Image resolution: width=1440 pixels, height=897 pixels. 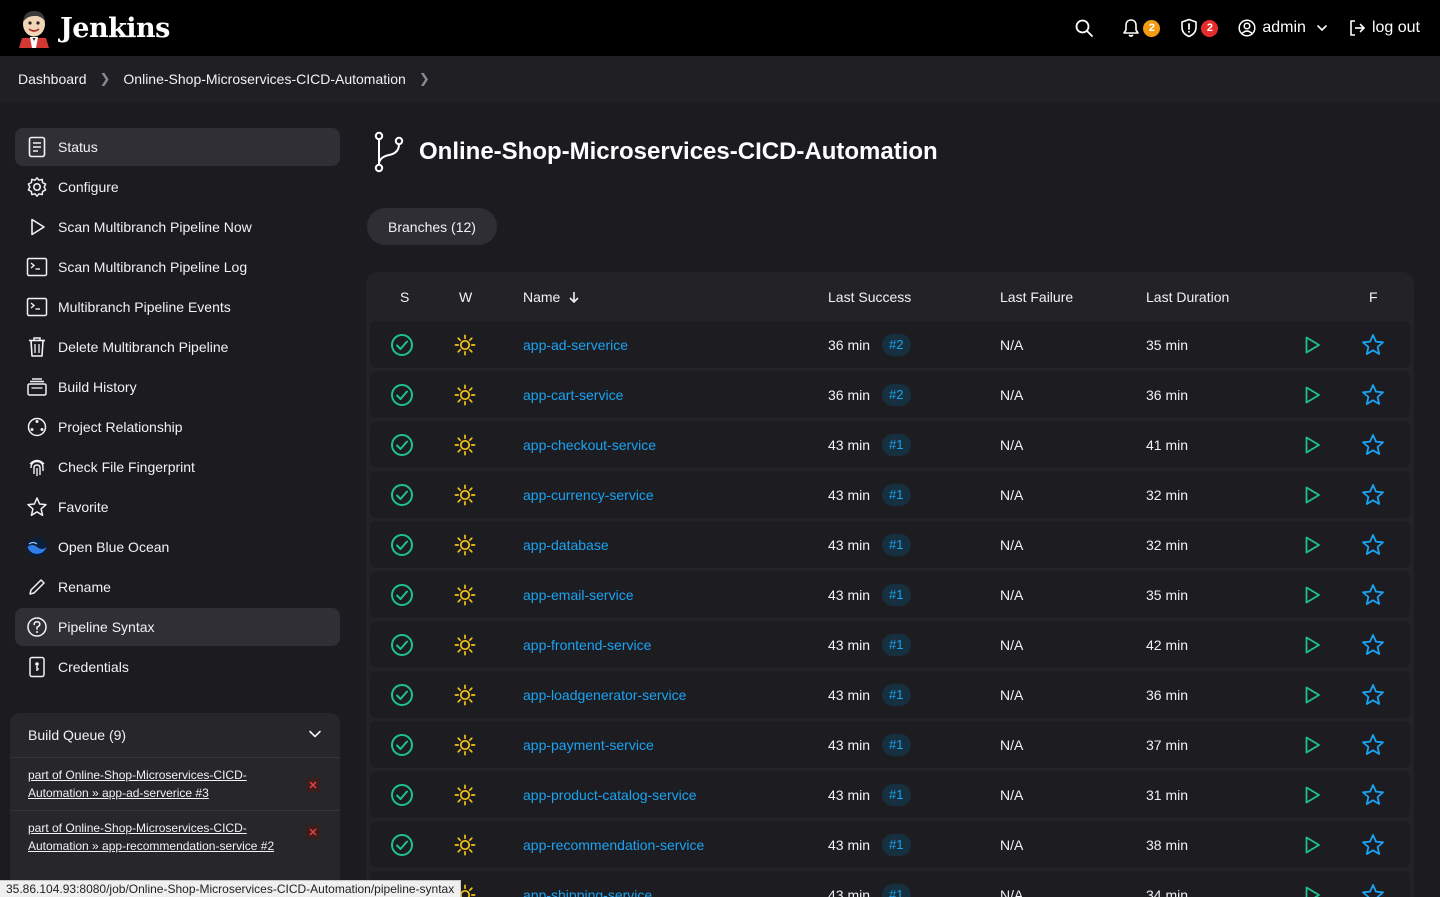 What do you see at coordinates (604, 695) in the screenshot?
I see `branch-link: app-loadgenerator-service` at bounding box center [604, 695].